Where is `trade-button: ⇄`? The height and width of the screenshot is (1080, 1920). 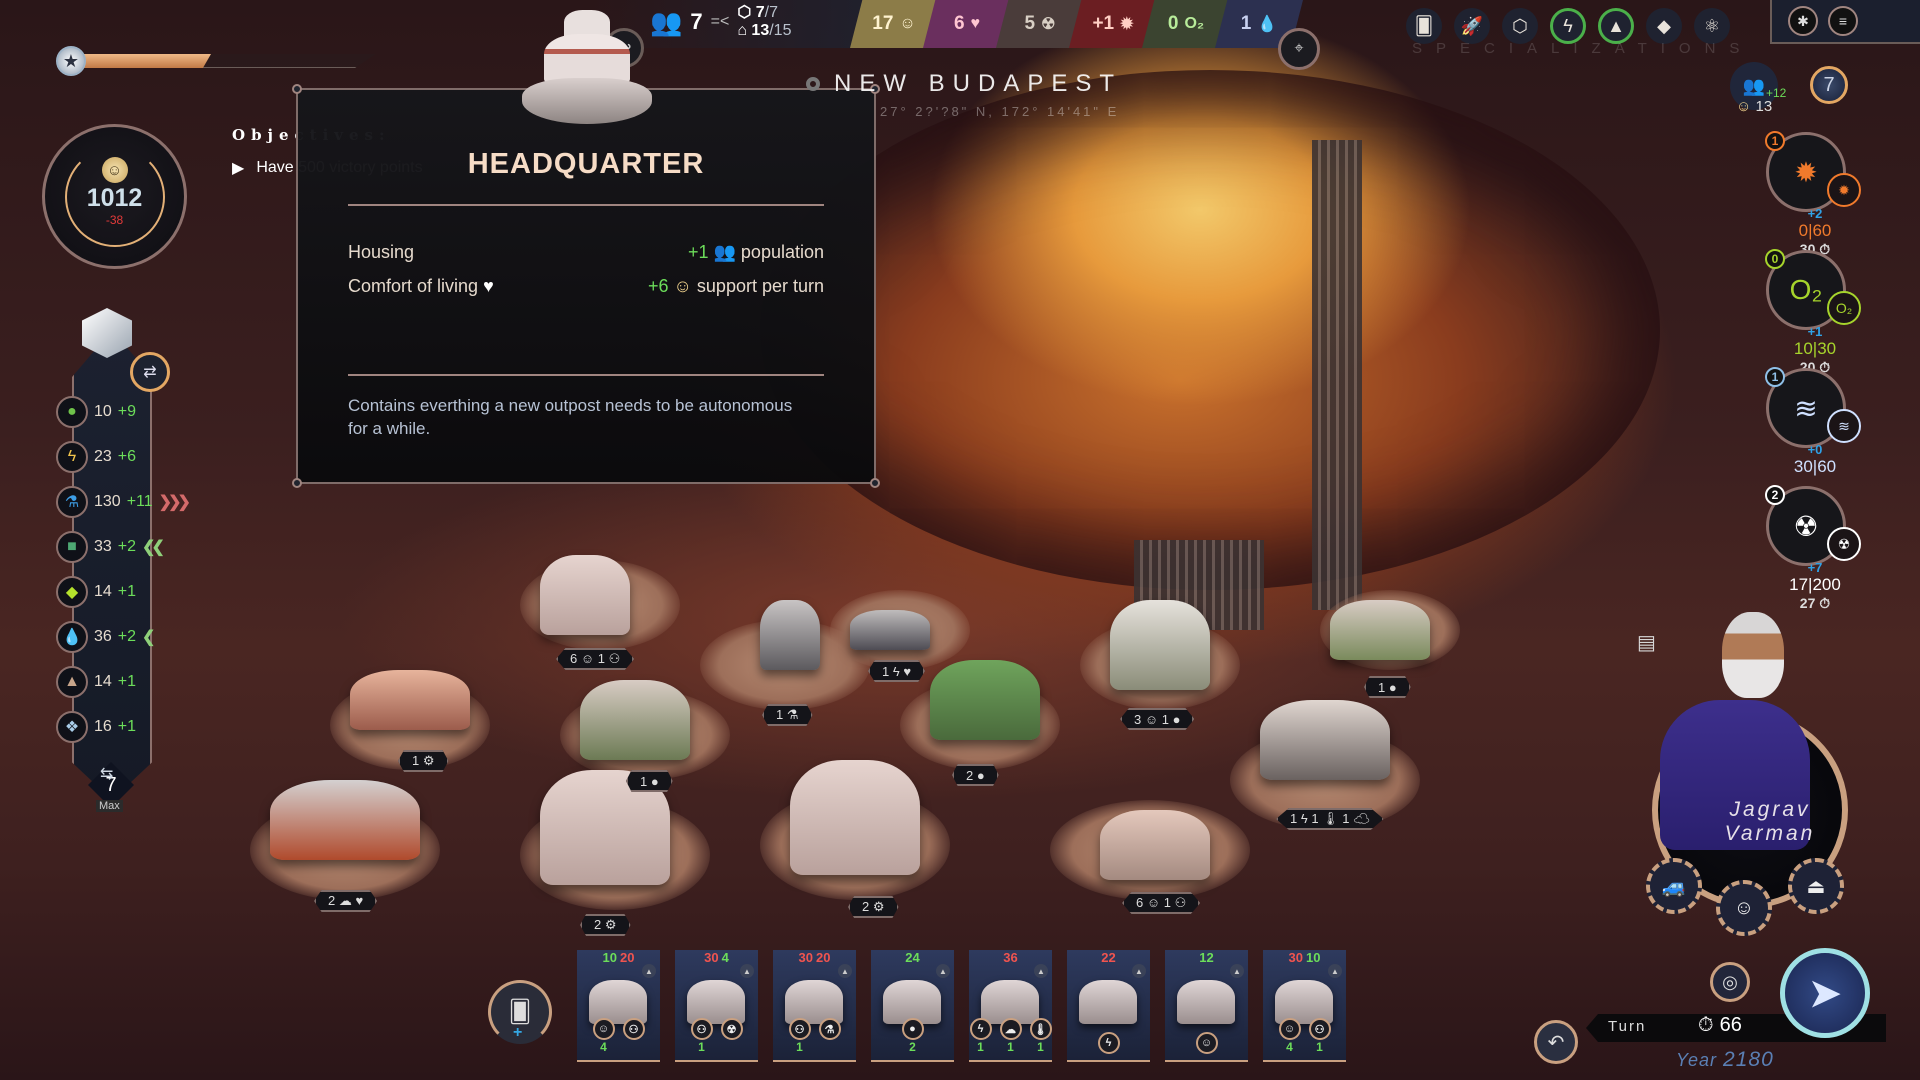
trade-button: ⇄ is located at coordinates (150, 372).